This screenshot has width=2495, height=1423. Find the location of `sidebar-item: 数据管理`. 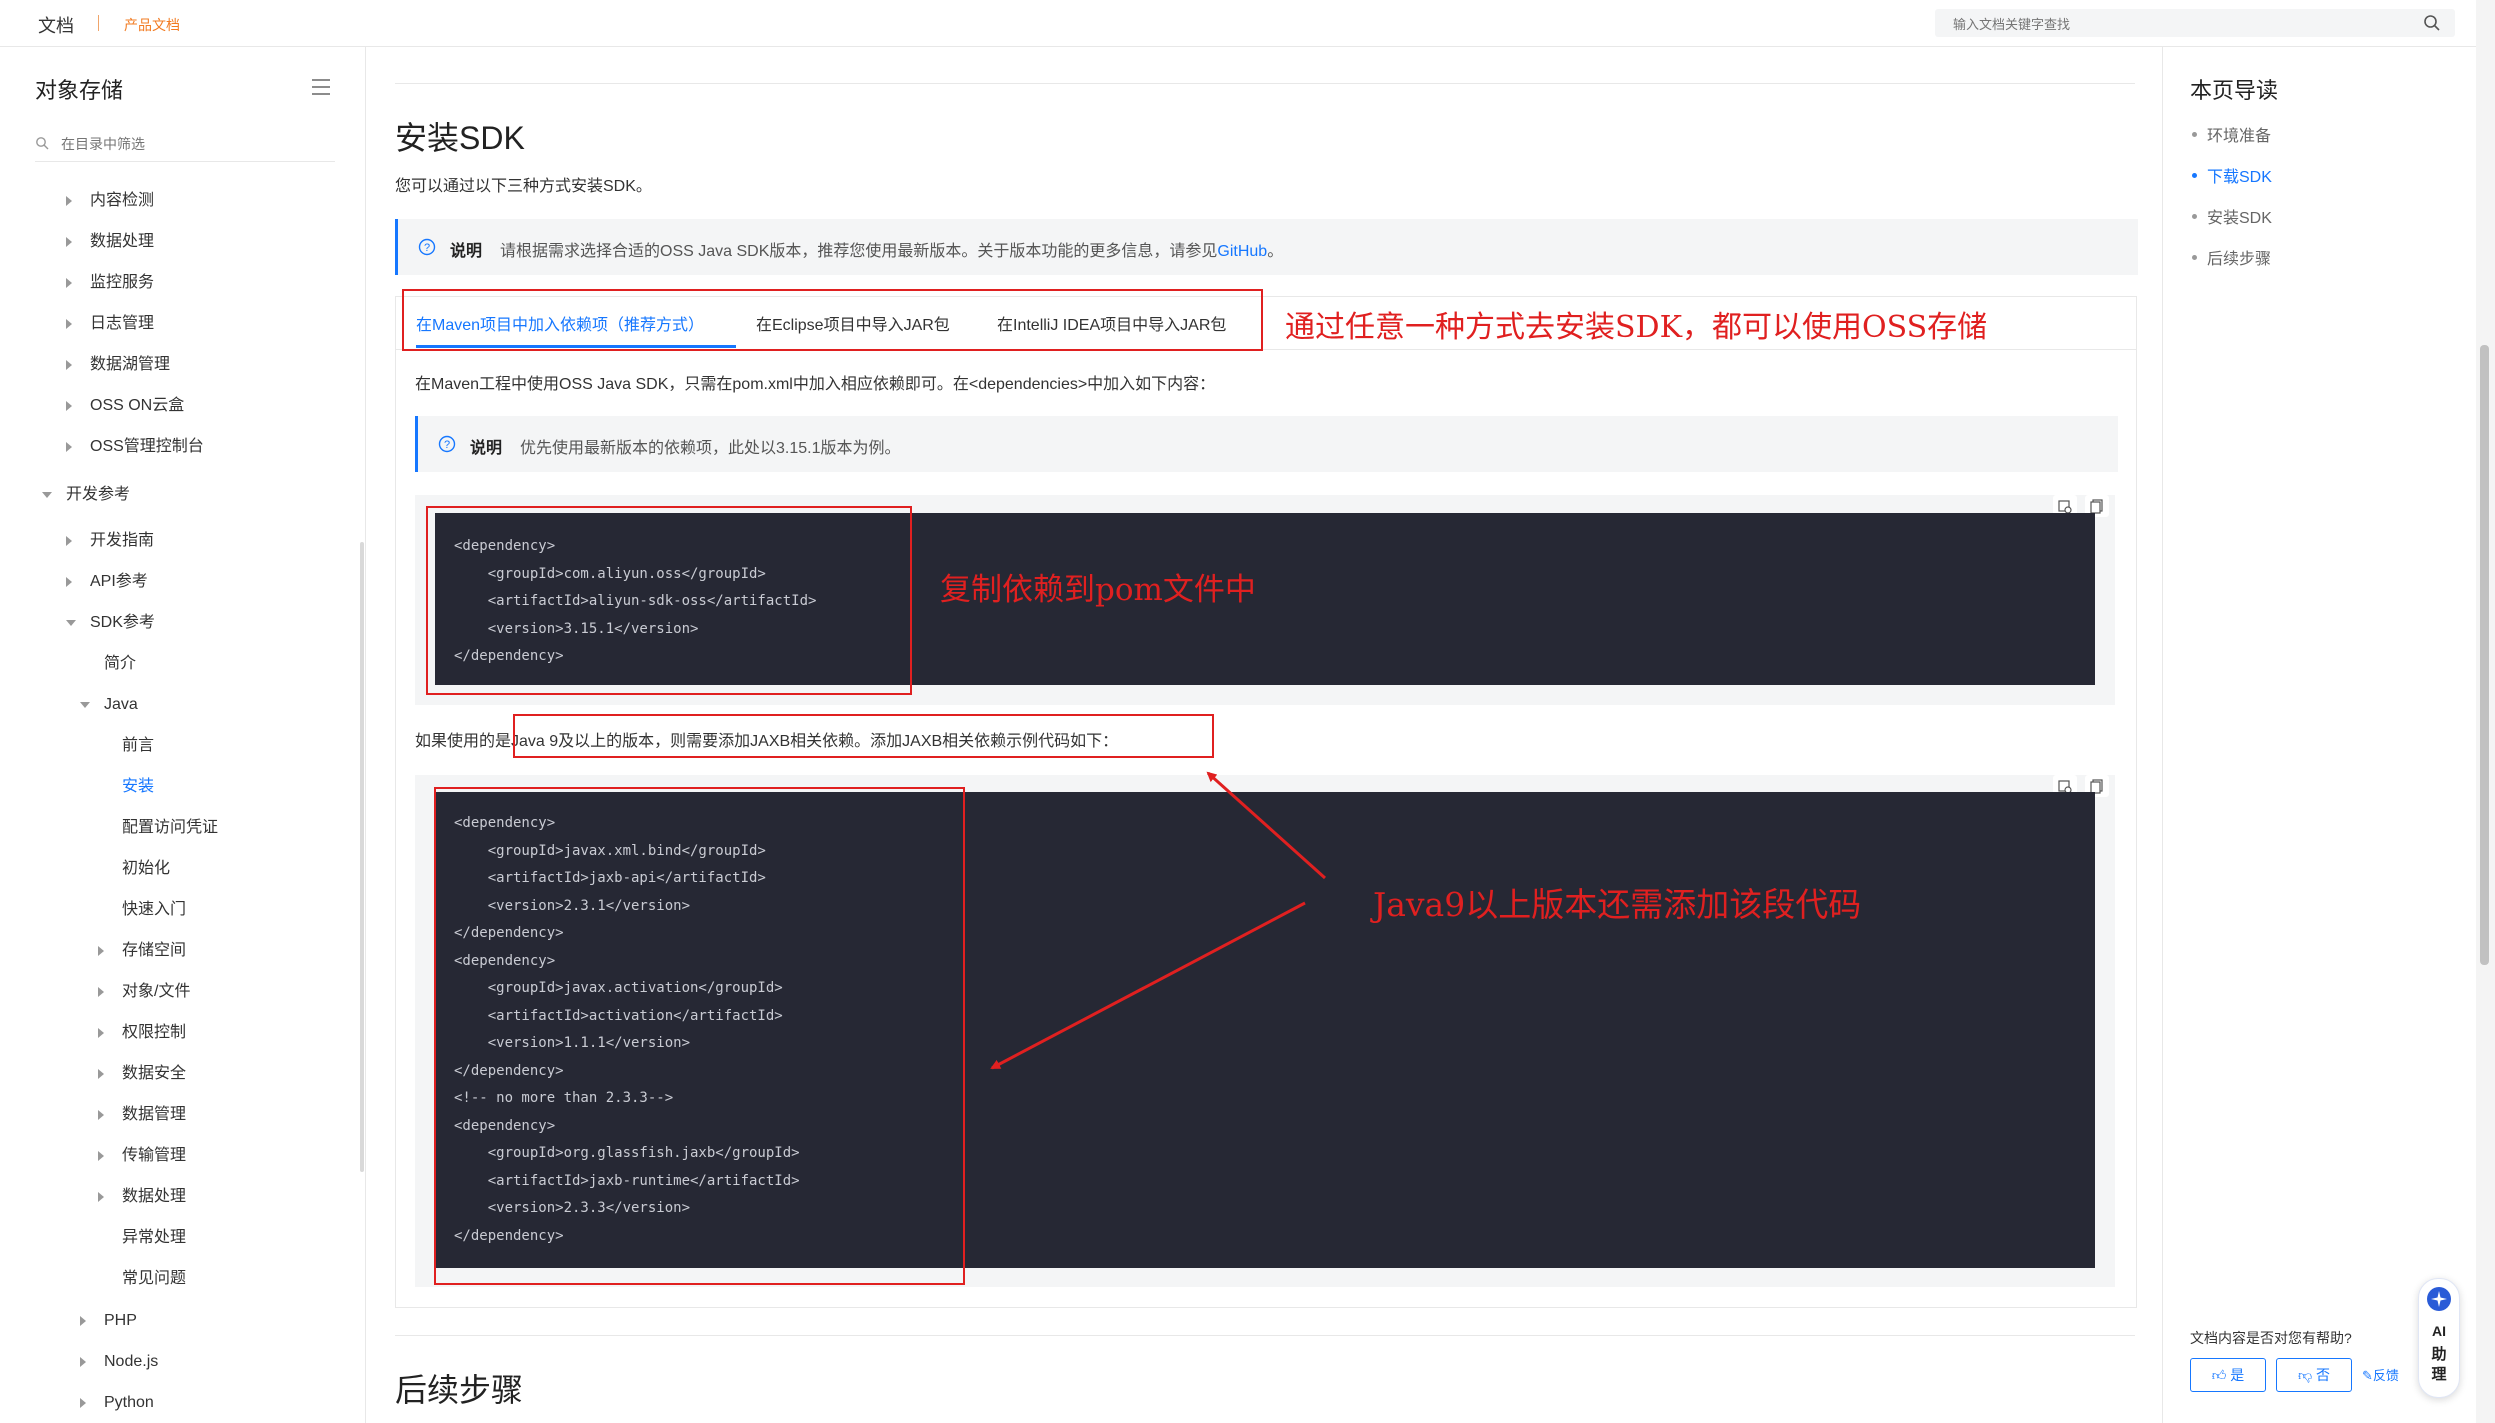

sidebar-item: 数据管理 is located at coordinates (180, 1115).